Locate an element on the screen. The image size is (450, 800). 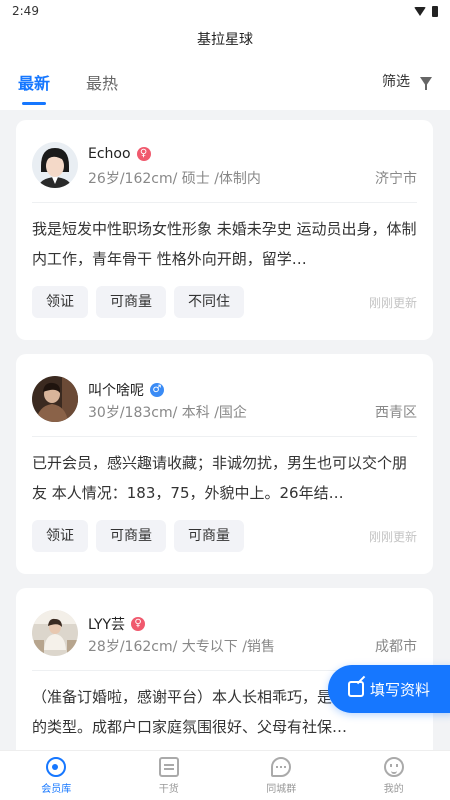
name-row: LYY芸 ♀ is located at coordinates (117, 624).